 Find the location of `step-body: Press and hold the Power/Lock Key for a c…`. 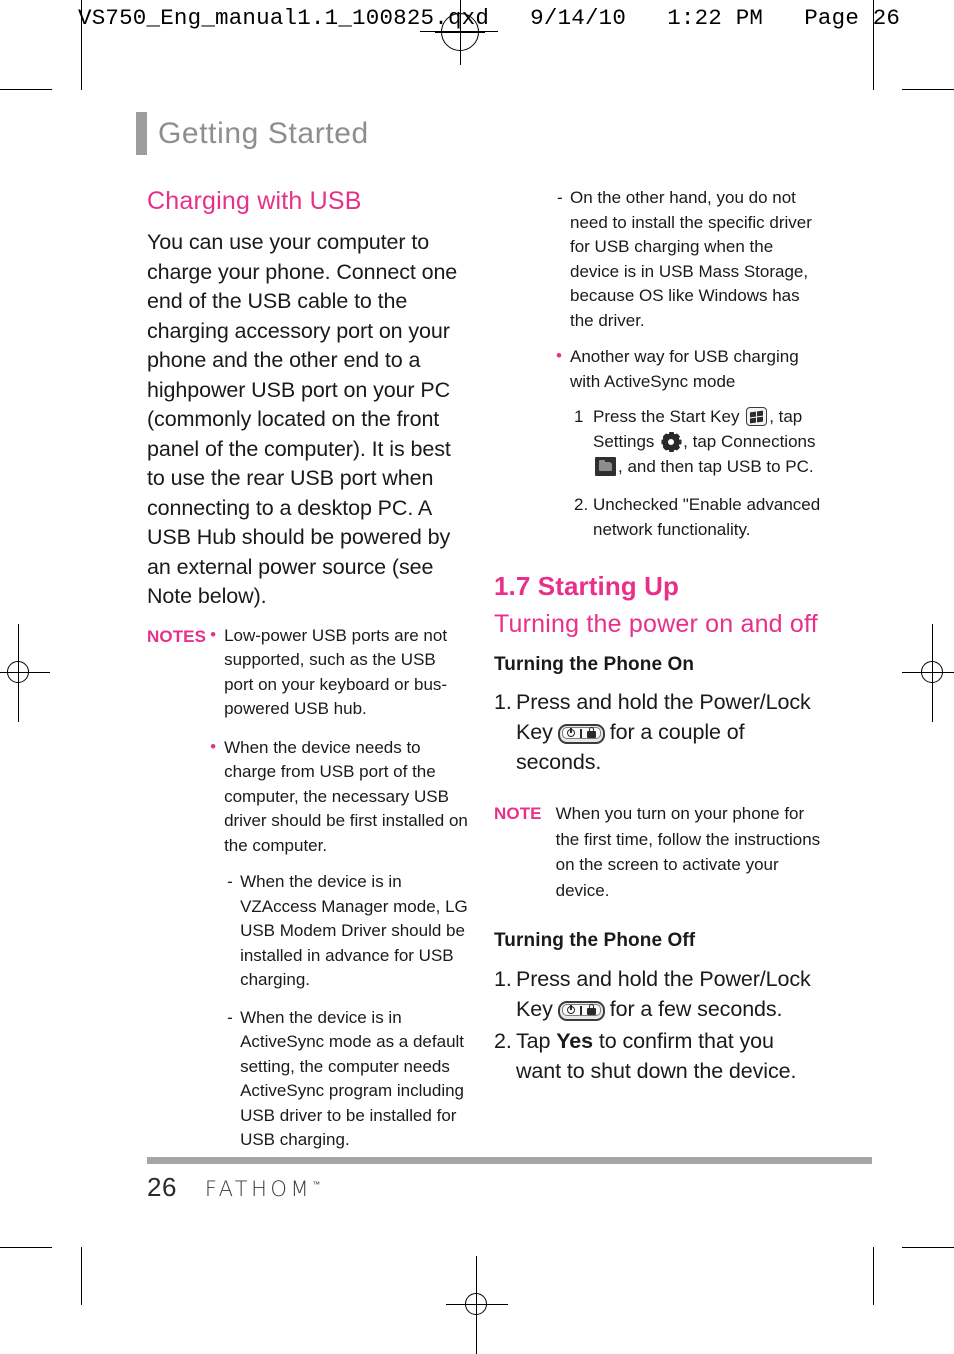

step-body: Press and hold the Power/Lock Key for a c… is located at coordinates (670, 732).